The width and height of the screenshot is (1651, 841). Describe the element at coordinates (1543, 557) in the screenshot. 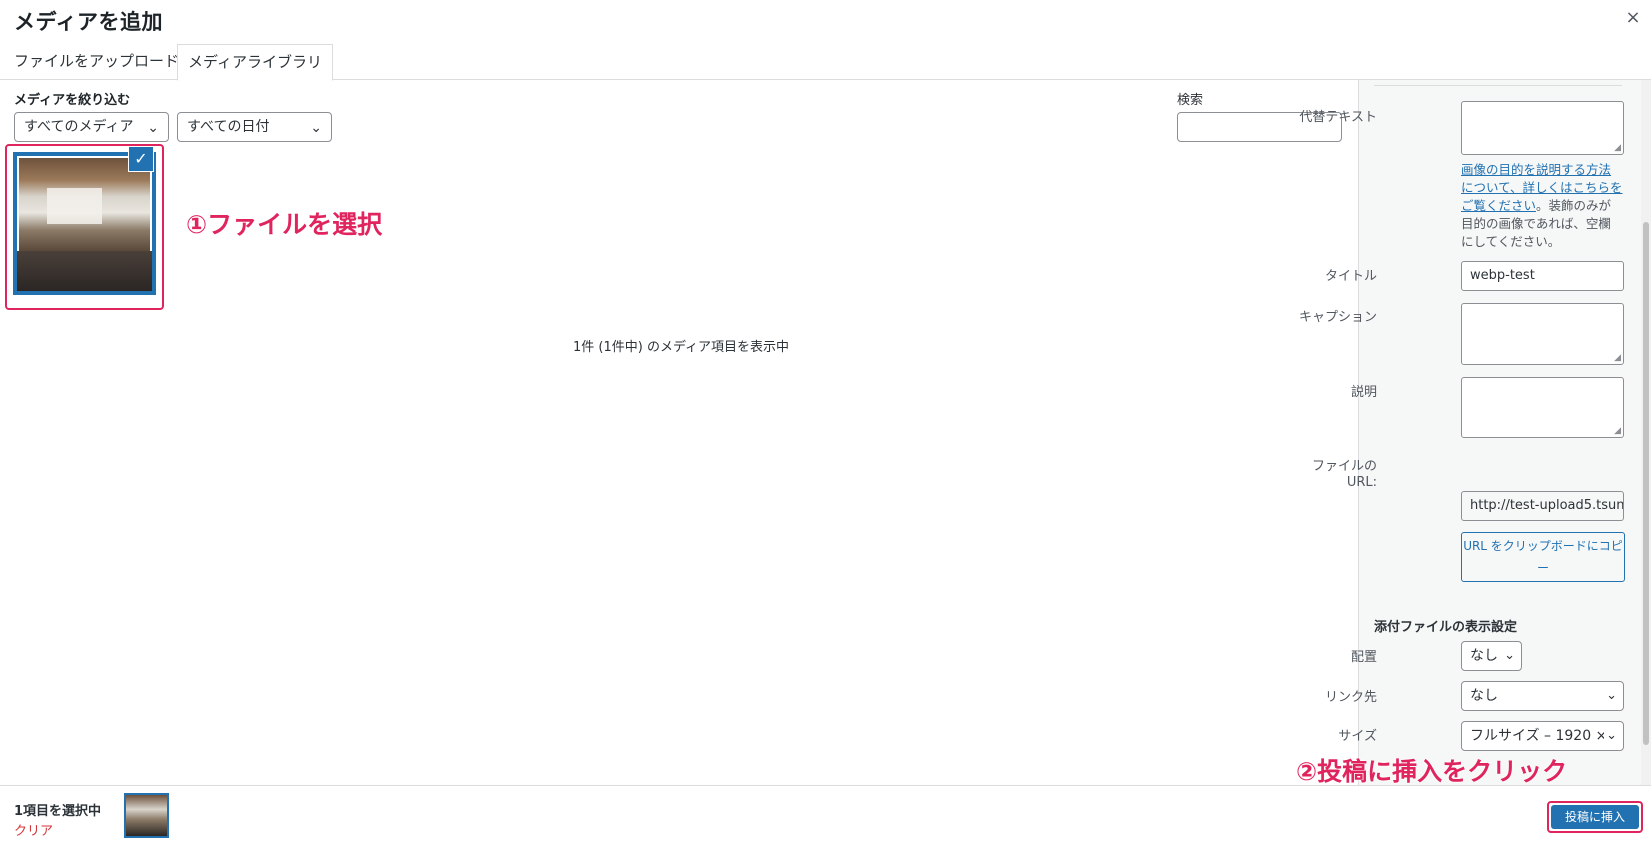

I see `copy-url-button: URL をクリップボードにコピー` at that location.